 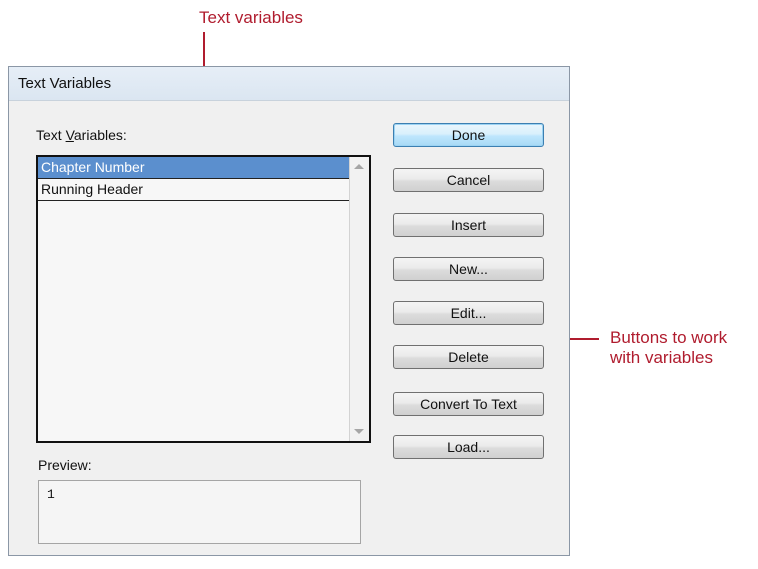 I want to click on list-rows: Chapter Number Running Header, so click(x=193, y=179).